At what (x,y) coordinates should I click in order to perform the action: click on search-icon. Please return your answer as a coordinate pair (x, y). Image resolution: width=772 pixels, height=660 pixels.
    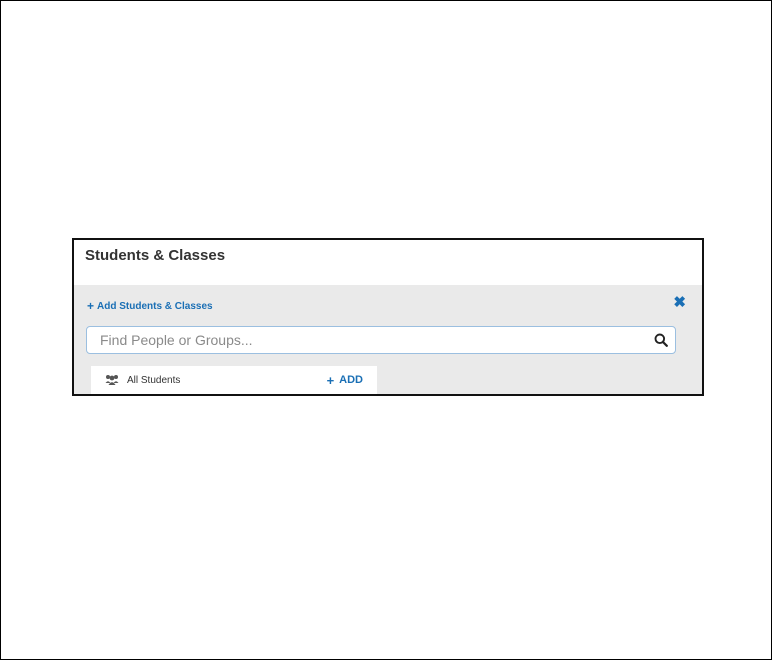
    Looking at the image, I should click on (661, 340).